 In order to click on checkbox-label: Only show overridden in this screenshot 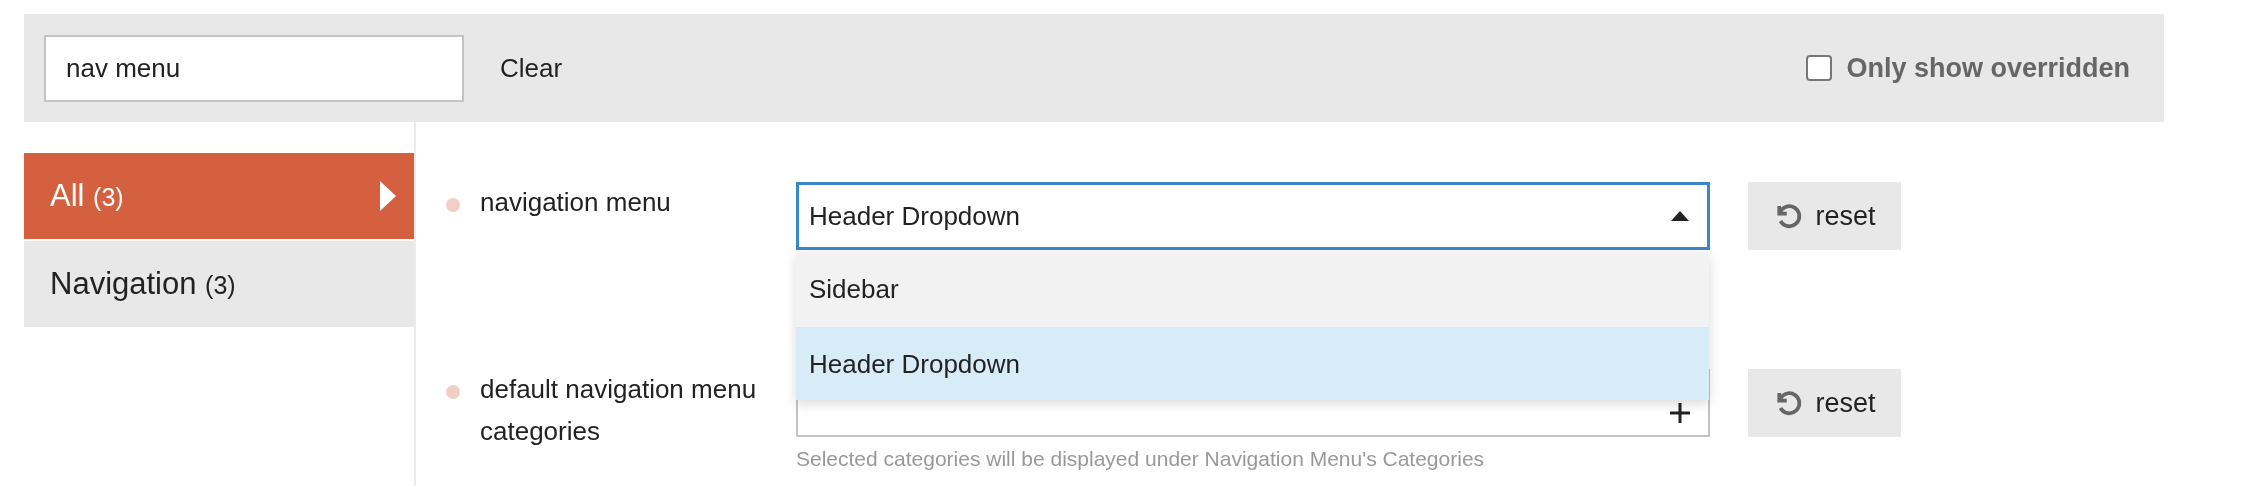, I will do `click(1988, 68)`.